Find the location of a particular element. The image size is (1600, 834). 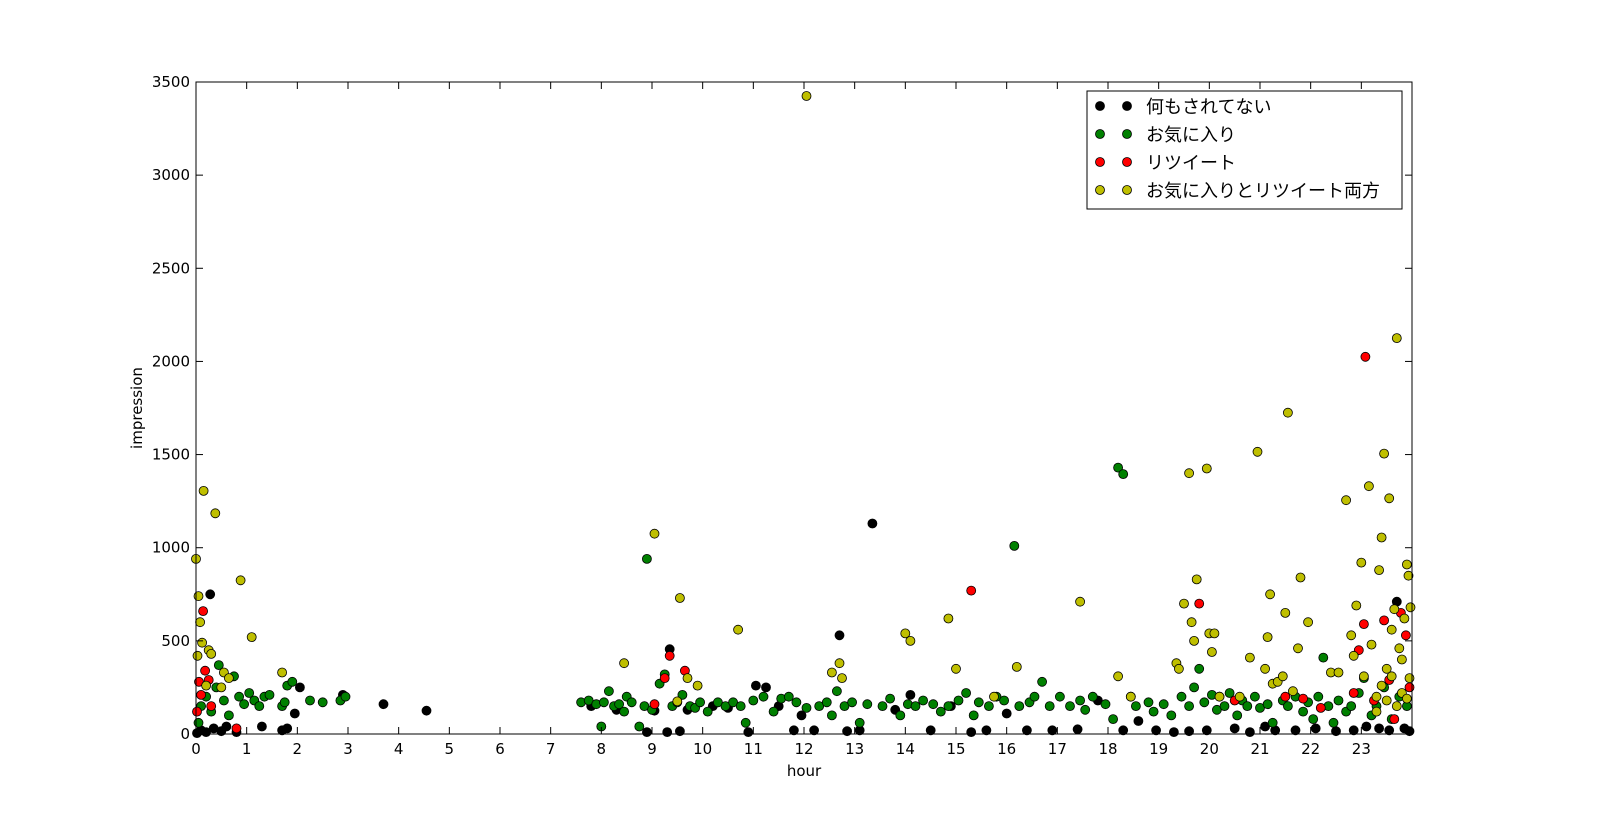

y-tick-label: 2000 is located at coordinates (171, 361).